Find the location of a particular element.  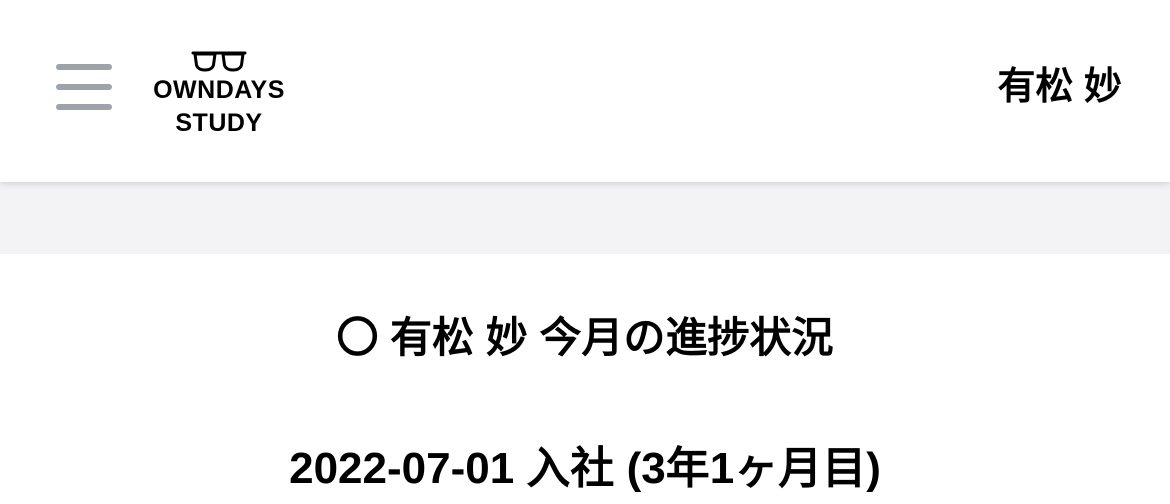

progress-section-title: 〇 有松 妙 今月の進捗状況 is located at coordinates (585, 337).